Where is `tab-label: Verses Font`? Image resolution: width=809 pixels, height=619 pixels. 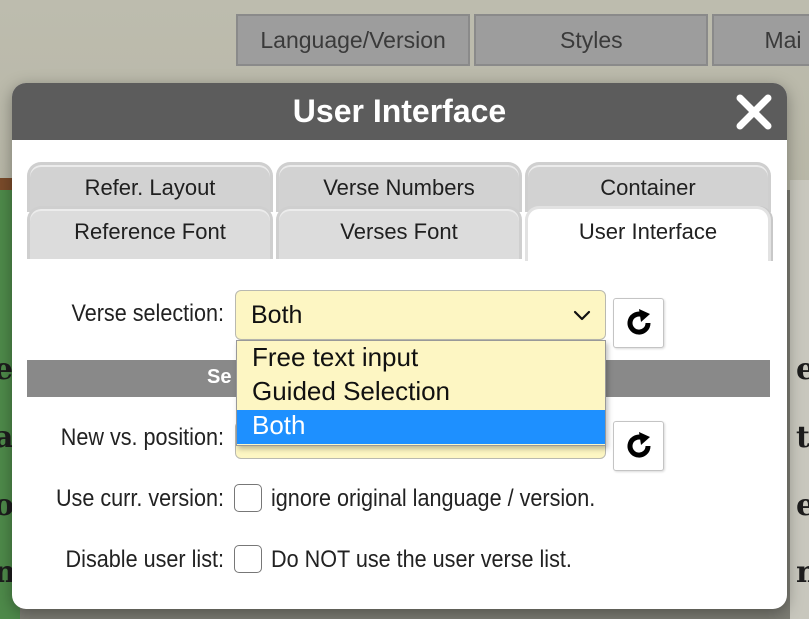 tab-label: Verses Font is located at coordinates (399, 231).